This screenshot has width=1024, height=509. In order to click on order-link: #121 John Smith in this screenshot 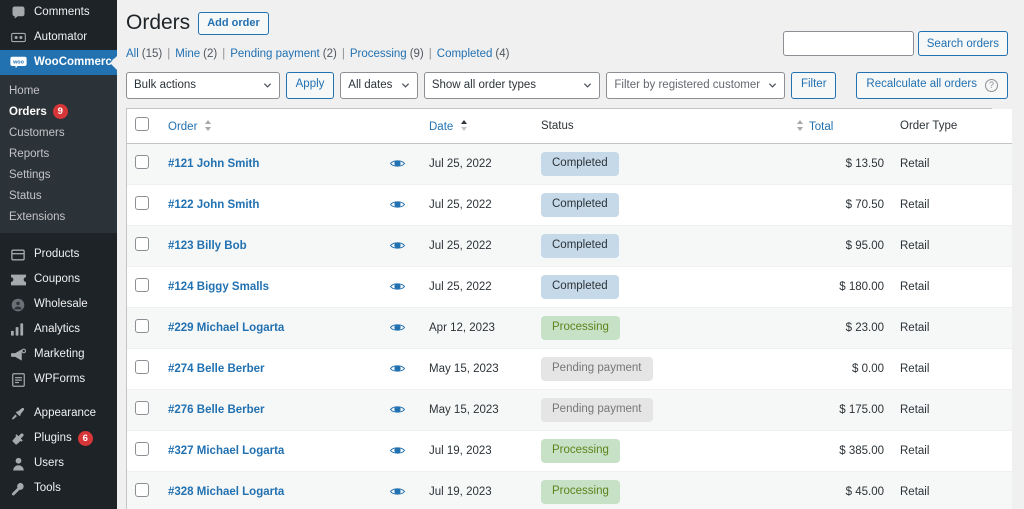, I will do `click(213, 164)`.